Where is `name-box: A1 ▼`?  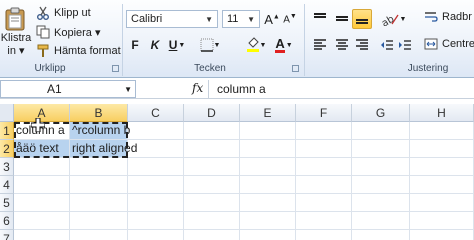
name-box: A1 ▼ is located at coordinates (68, 89).